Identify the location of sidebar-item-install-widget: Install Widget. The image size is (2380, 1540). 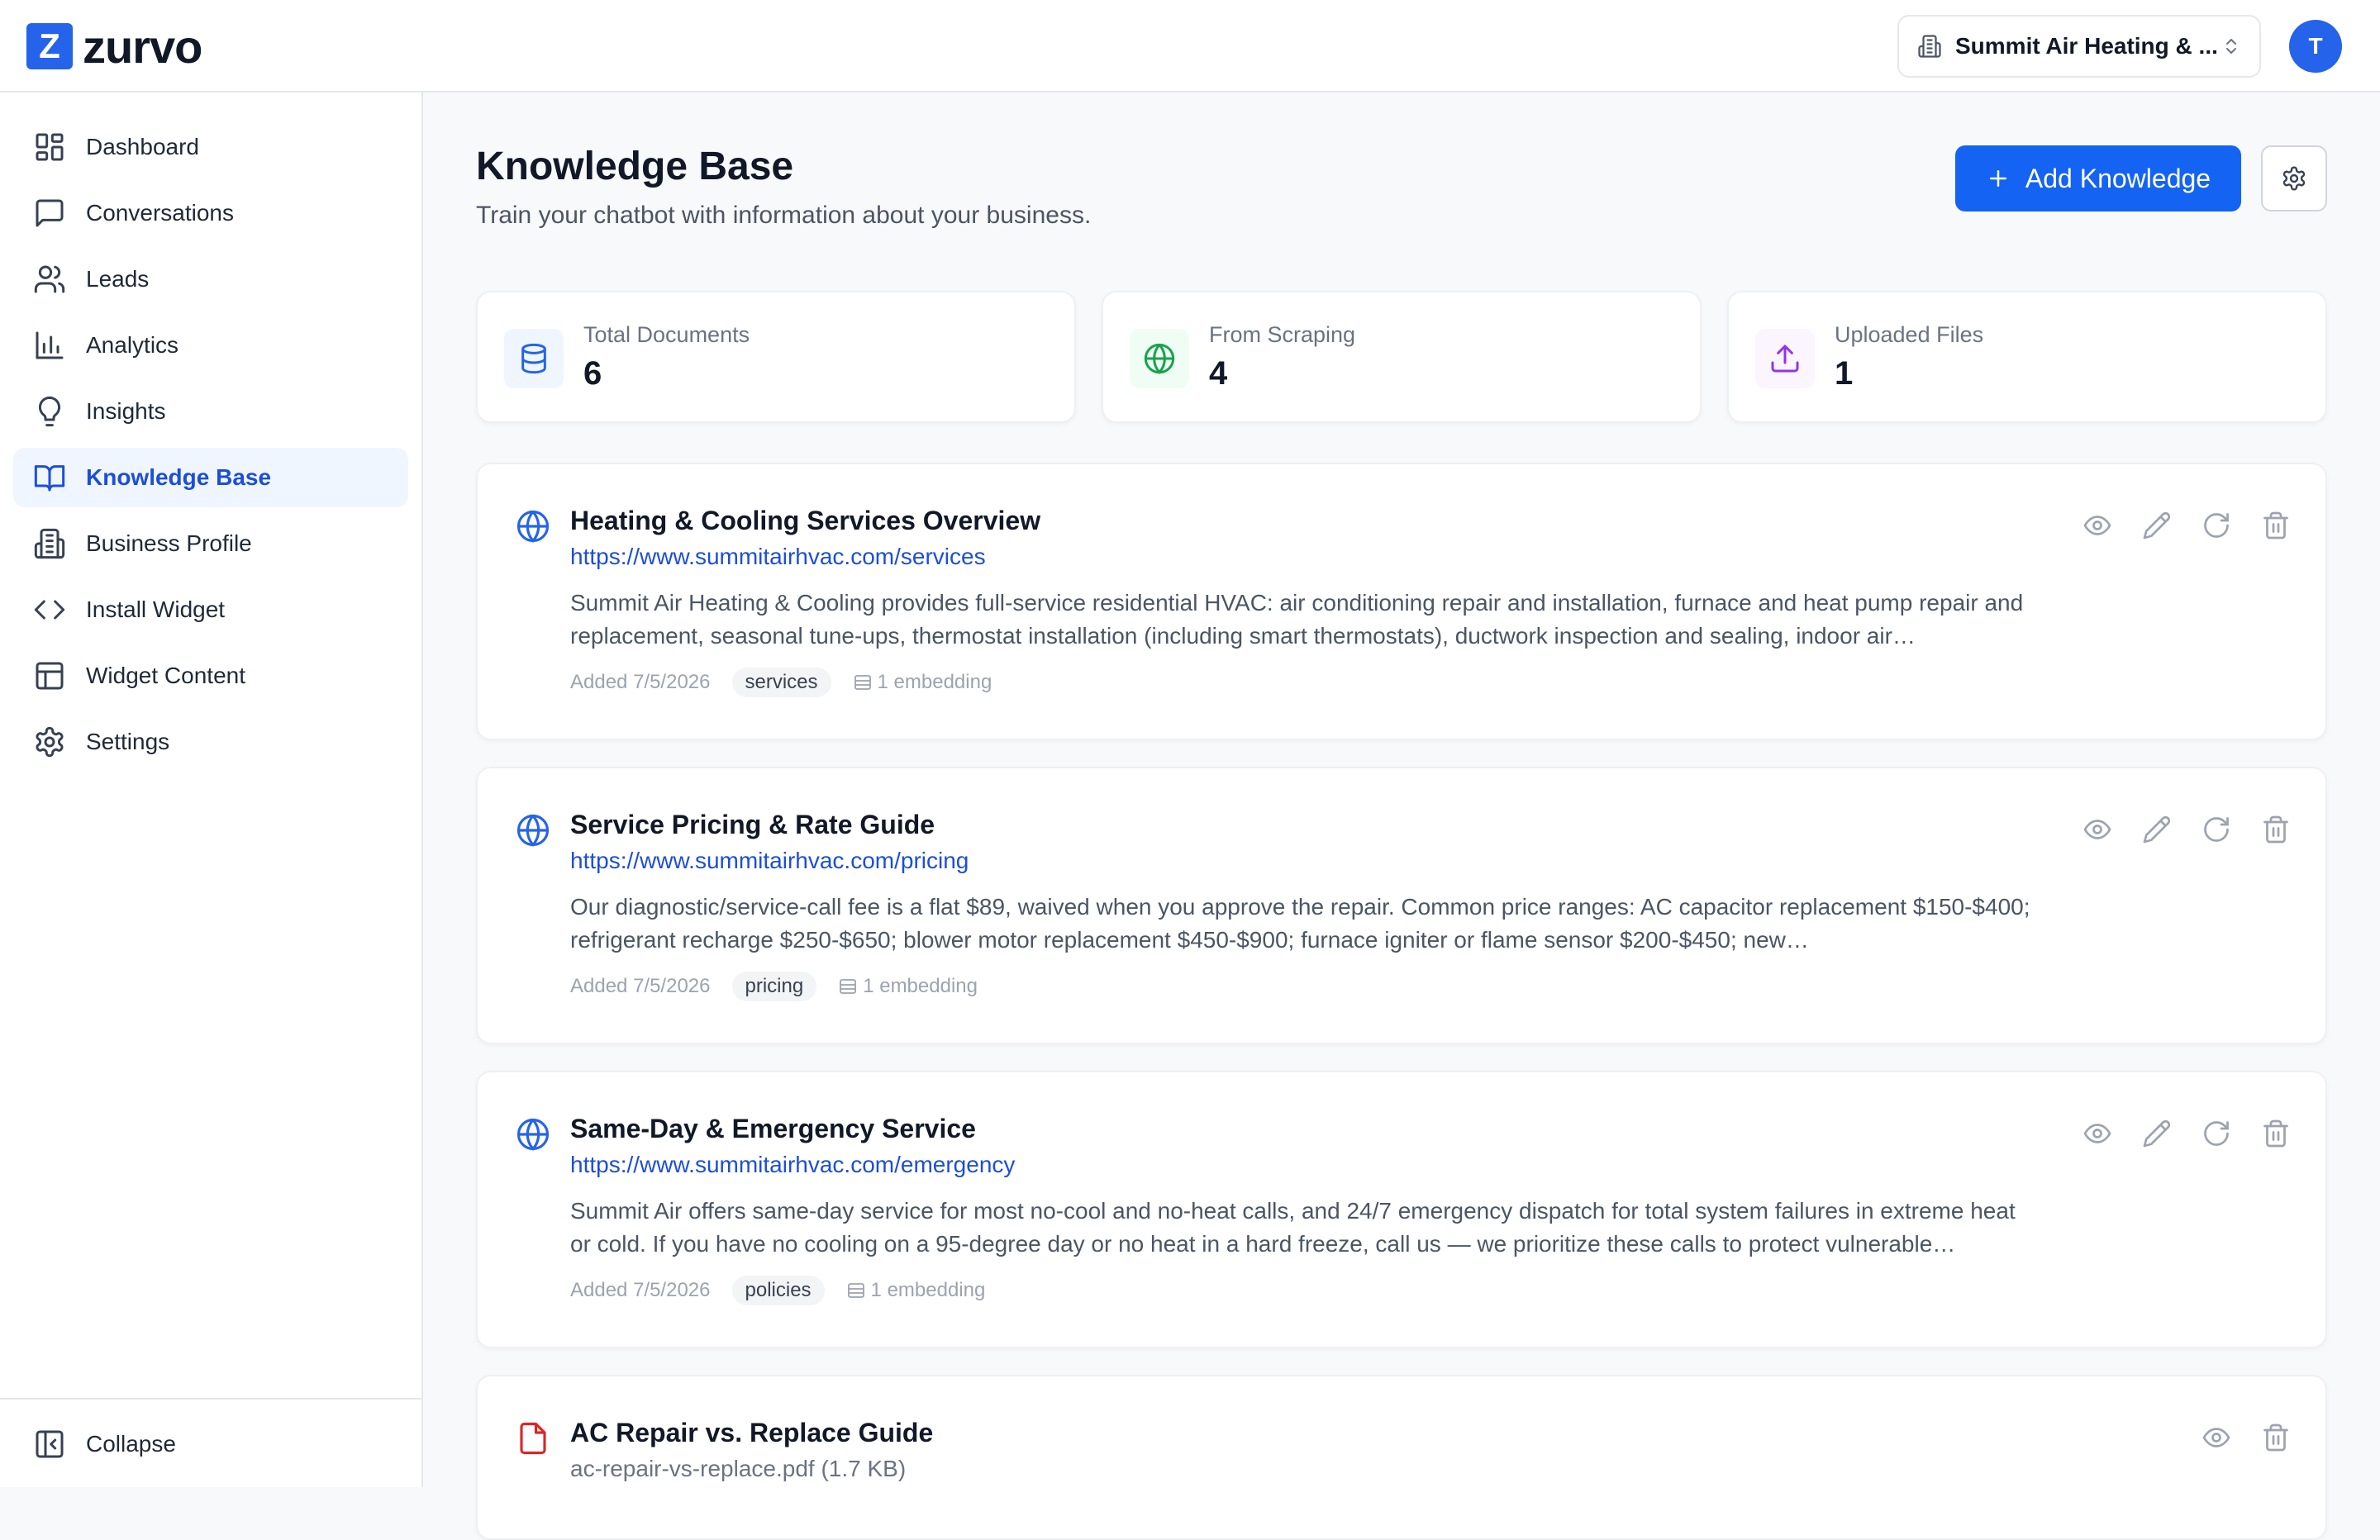
(210, 609).